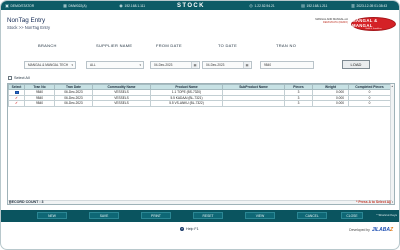 The width and height of the screenshot is (400, 250). Describe the element at coordinates (373, 29) in the screenshot. I see `logo-sub-text: Gold & Jewellers` at that location.